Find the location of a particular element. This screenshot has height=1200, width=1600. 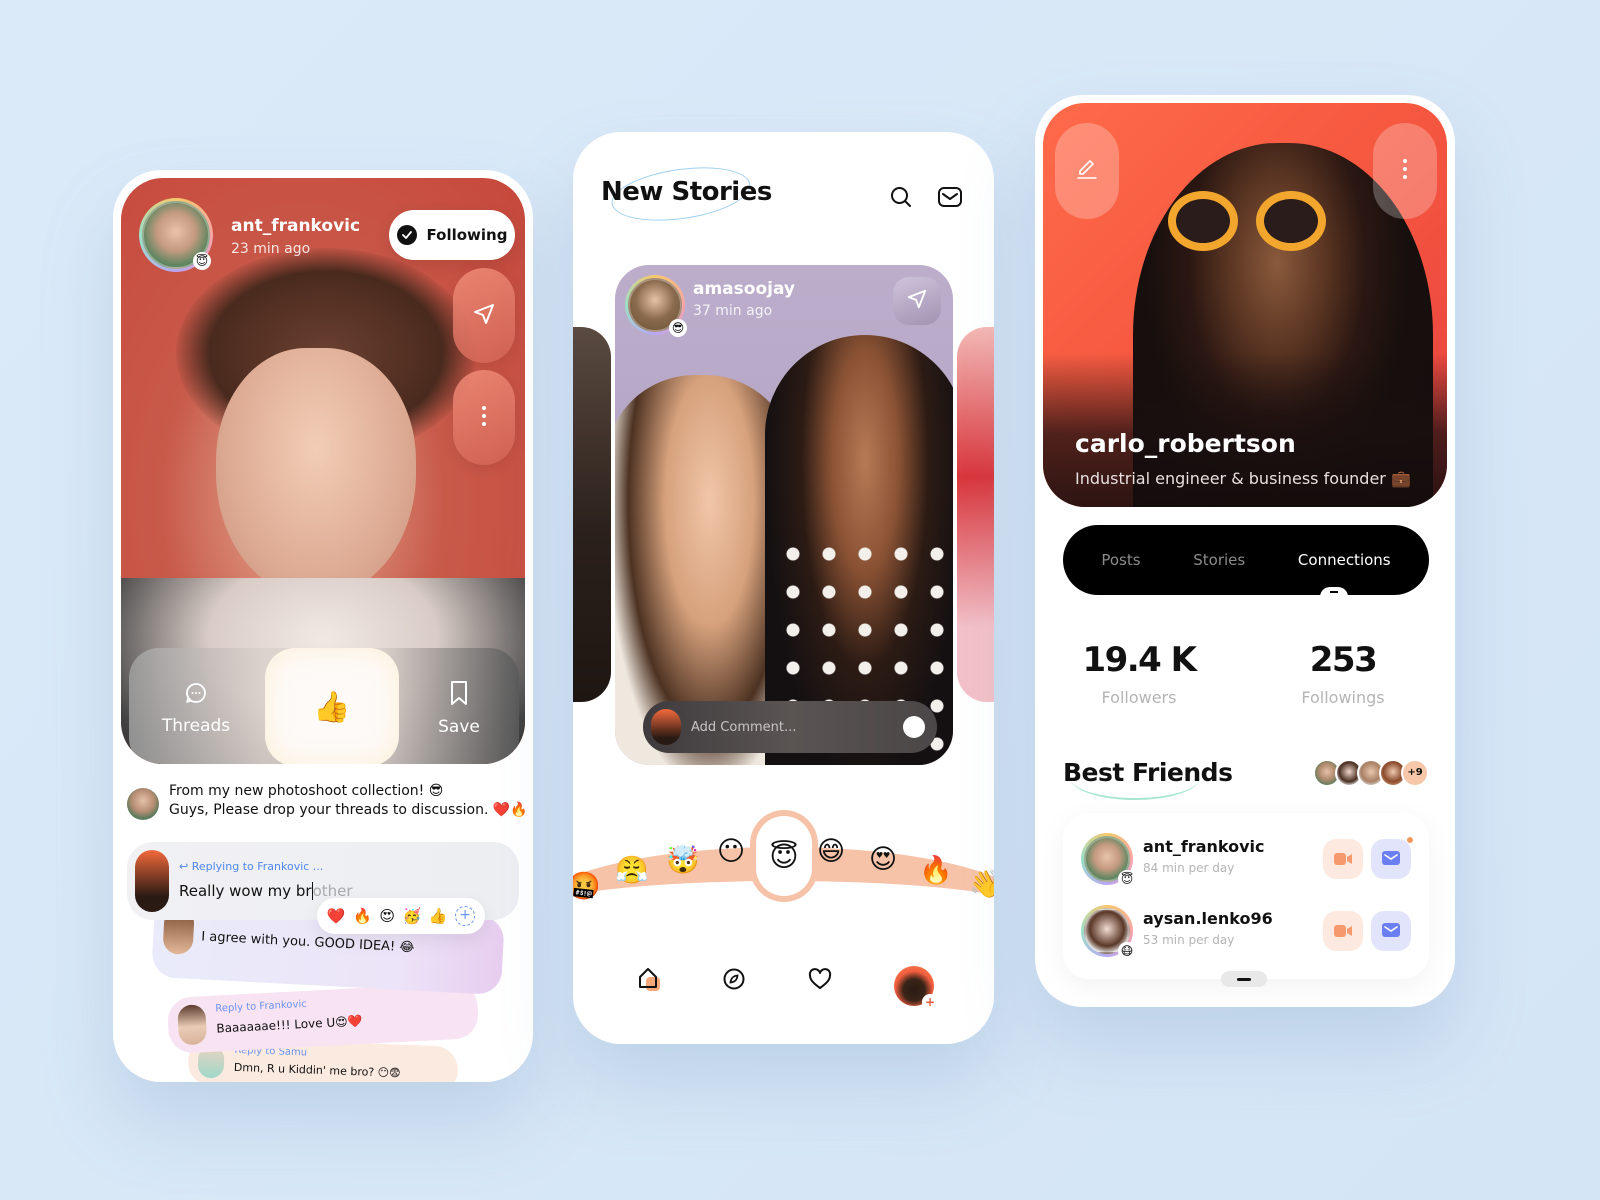

home-icon is located at coordinates (650, 981).